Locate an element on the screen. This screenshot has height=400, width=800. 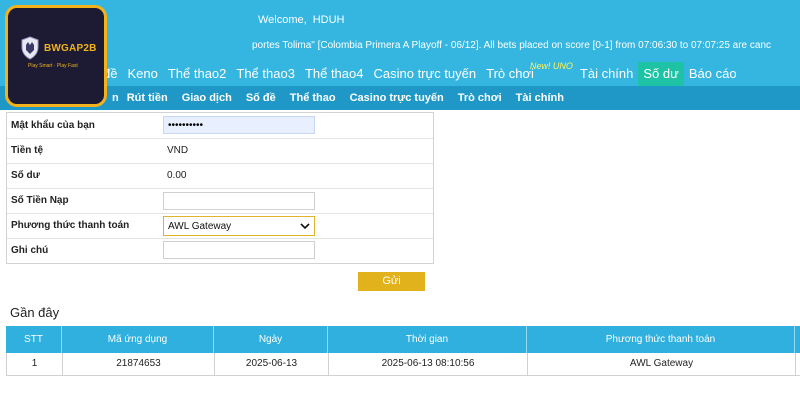
subnav-item-sports: Thể thao is located at coordinates (313, 98).